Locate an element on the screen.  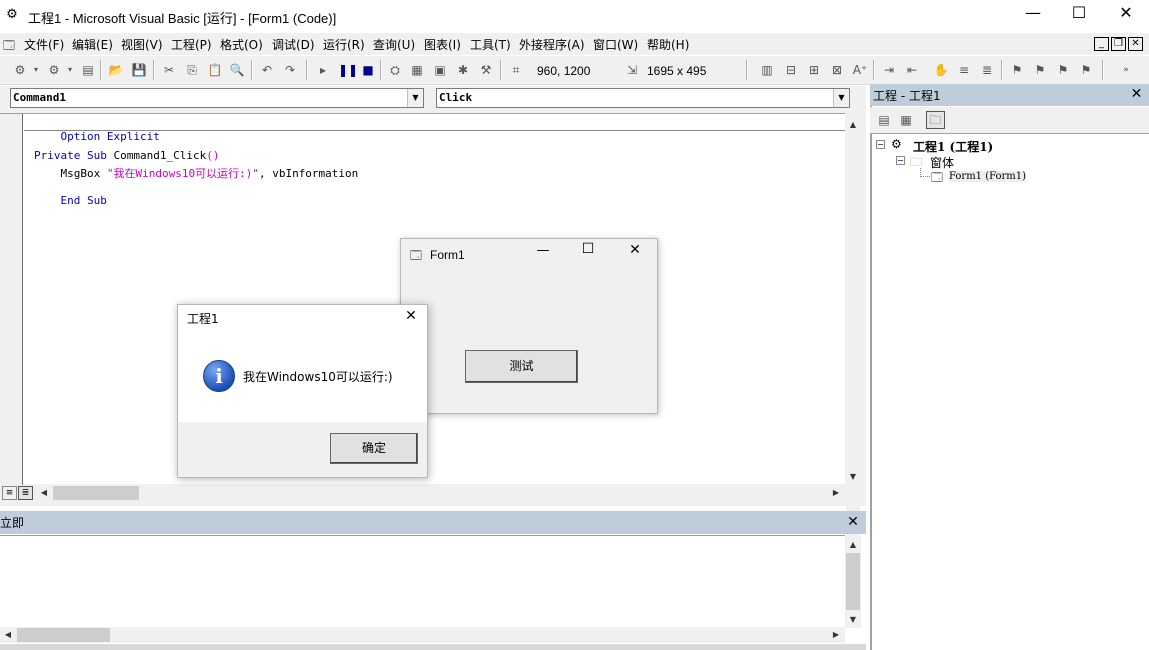
menu-edit: 编辑(E) is located at coordinates (92, 44).